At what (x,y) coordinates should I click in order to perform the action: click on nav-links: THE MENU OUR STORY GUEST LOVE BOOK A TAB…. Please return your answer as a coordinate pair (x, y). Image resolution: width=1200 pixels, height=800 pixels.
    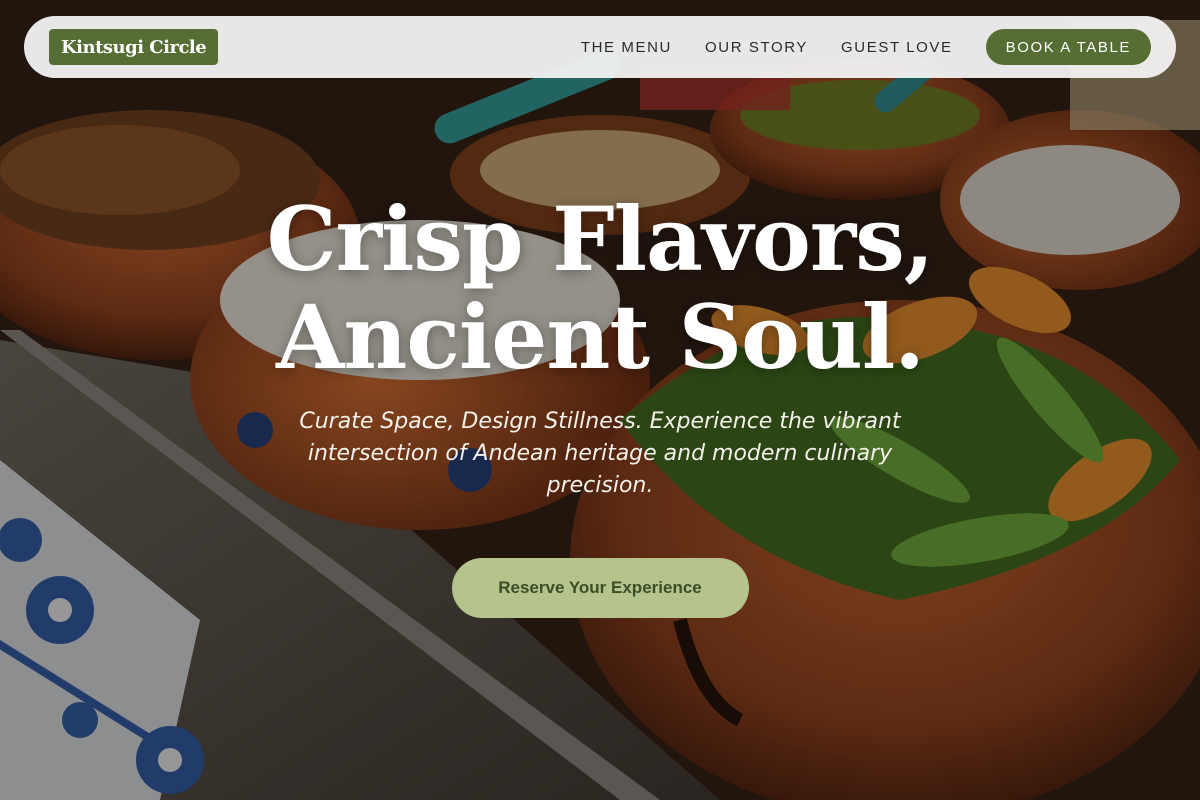
    Looking at the image, I should click on (849, 47).